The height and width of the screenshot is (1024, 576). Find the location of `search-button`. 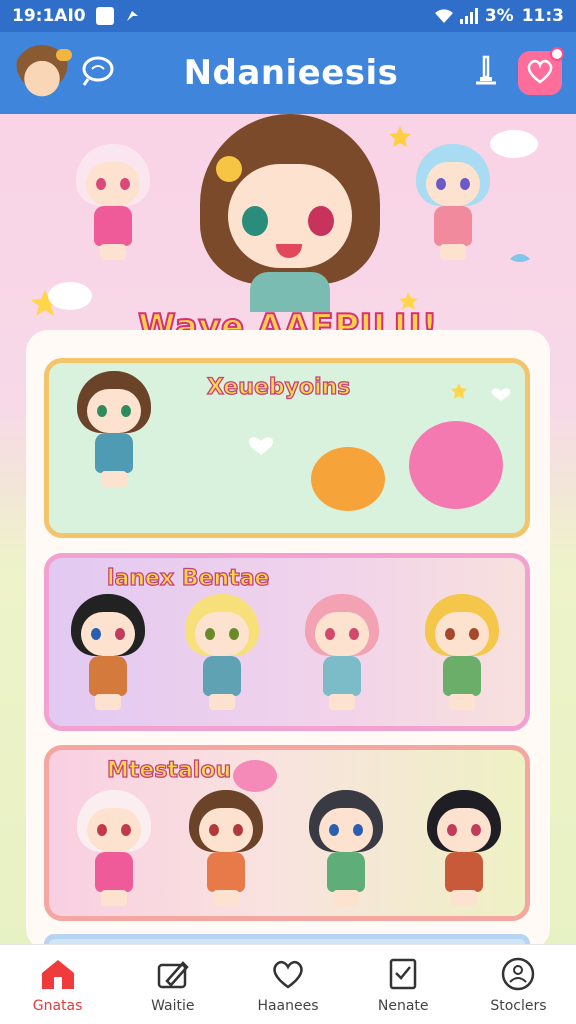

search-button is located at coordinates (98, 73).